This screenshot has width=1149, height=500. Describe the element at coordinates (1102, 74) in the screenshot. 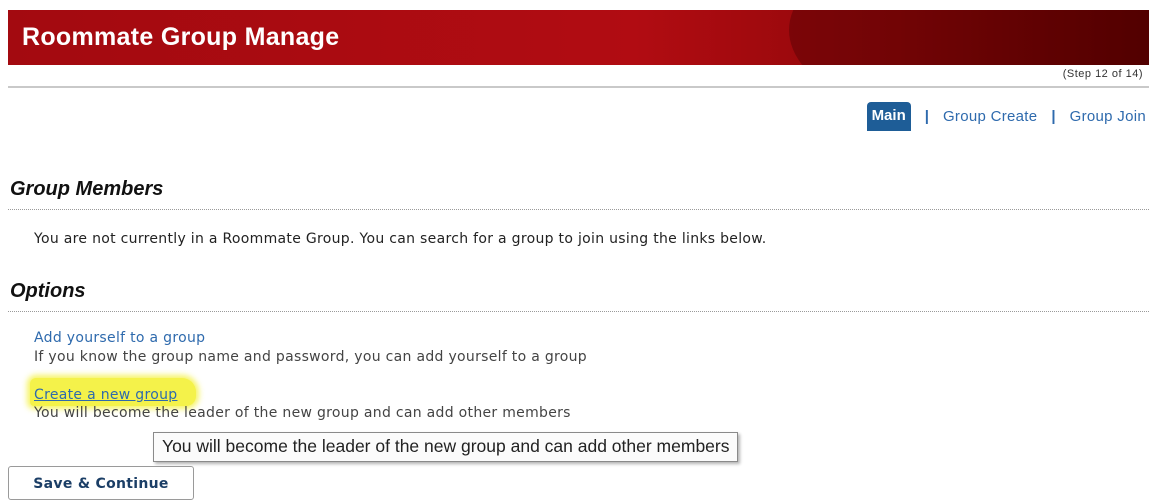

I see `step-indicator: (Step 12 of 14)` at that location.